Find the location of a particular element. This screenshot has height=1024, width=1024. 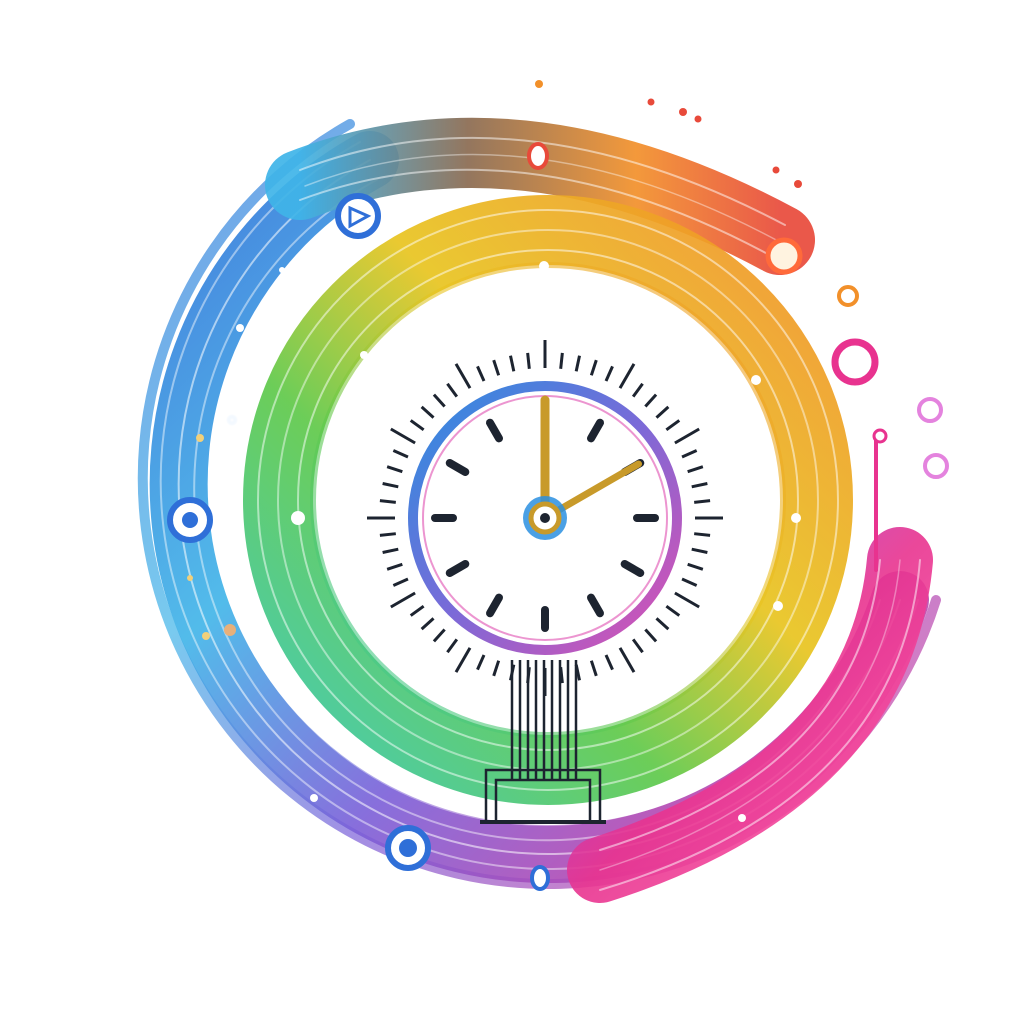

play-node-icon is located at coordinates (358, 216).